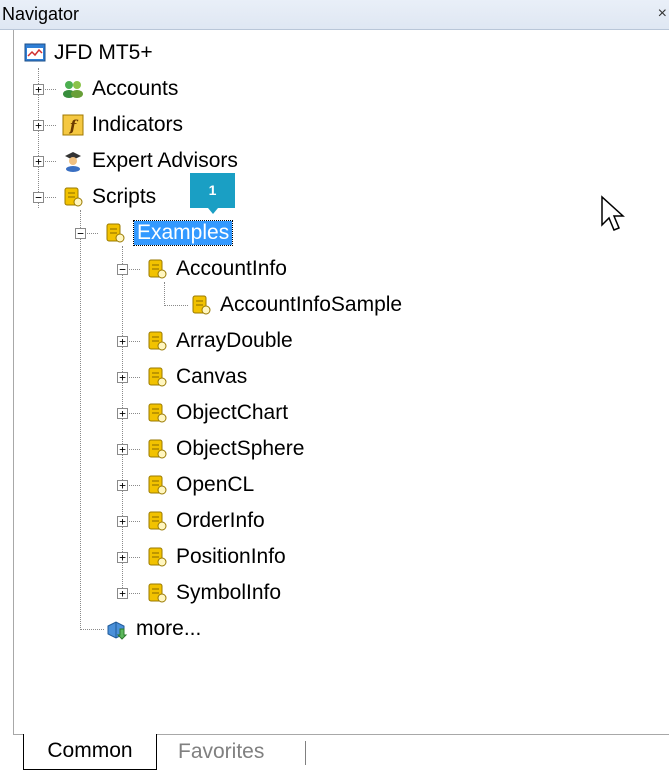 This screenshot has height=772, width=669. What do you see at coordinates (138, 124) in the screenshot?
I see `tree-item-label: Indicators` at bounding box center [138, 124].